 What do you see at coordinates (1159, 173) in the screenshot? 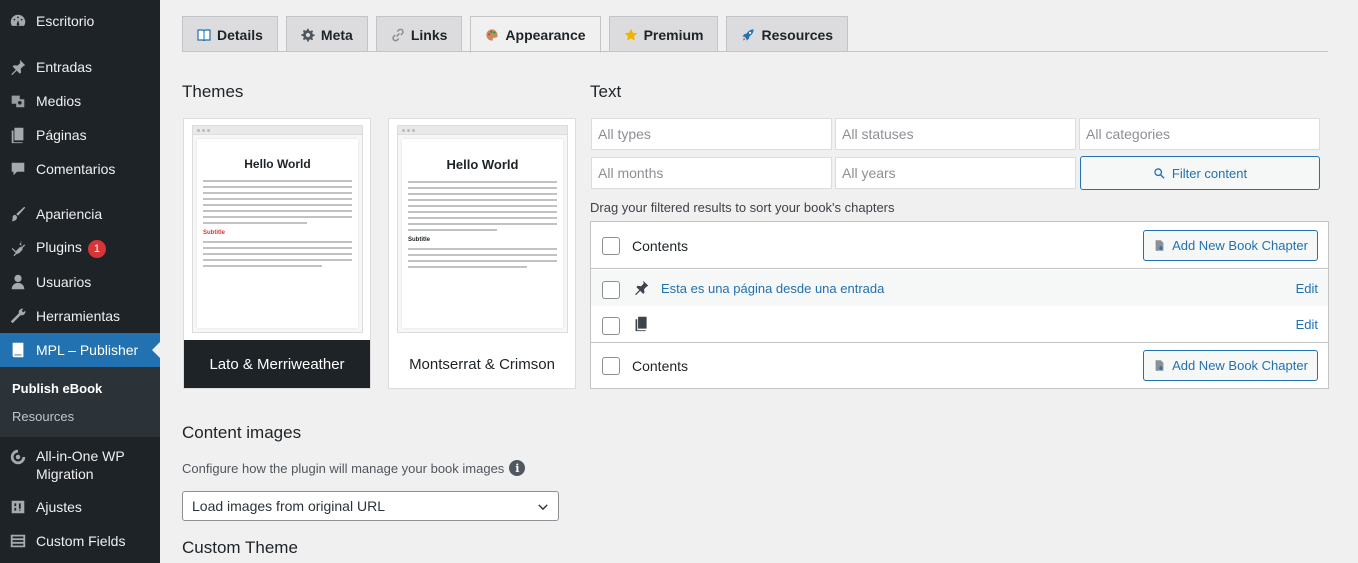
I see `search-icon` at bounding box center [1159, 173].